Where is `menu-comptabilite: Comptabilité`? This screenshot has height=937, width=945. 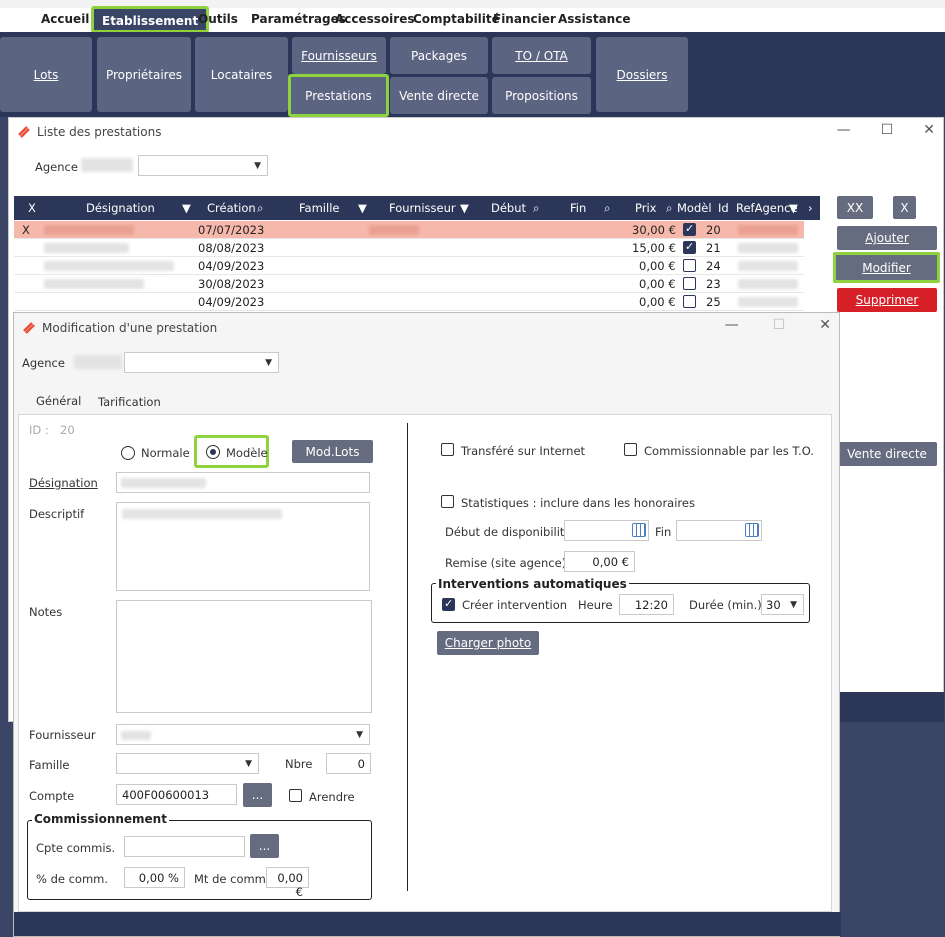
menu-comptabilite: Comptabilité is located at coordinates (456, 19).